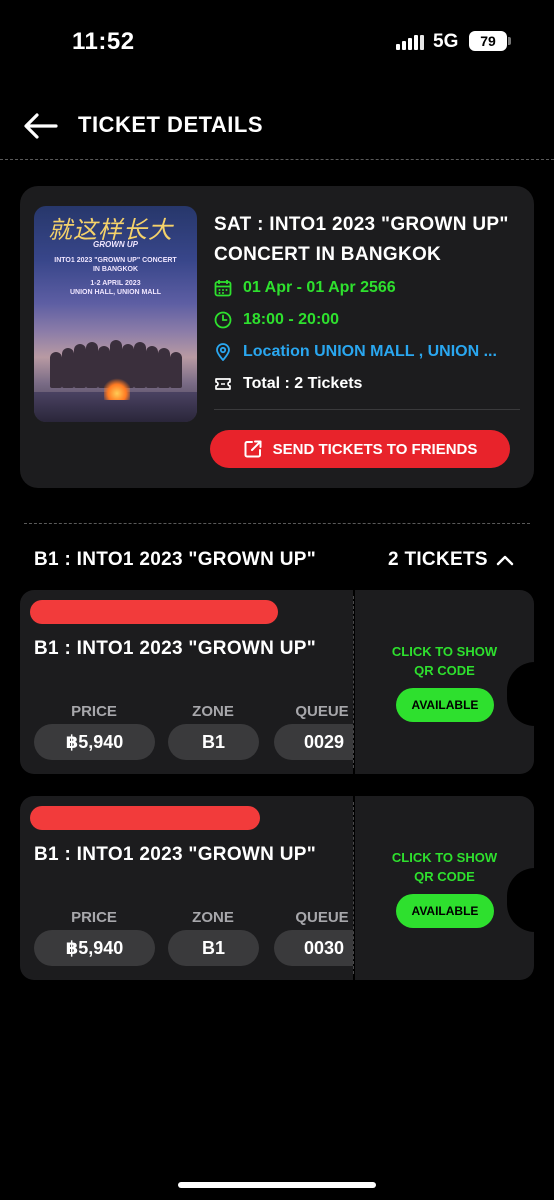  What do you see at coordinates (223, 288) in the screenshot?
I see `calendar-icon` at bounding box center [223, 288].